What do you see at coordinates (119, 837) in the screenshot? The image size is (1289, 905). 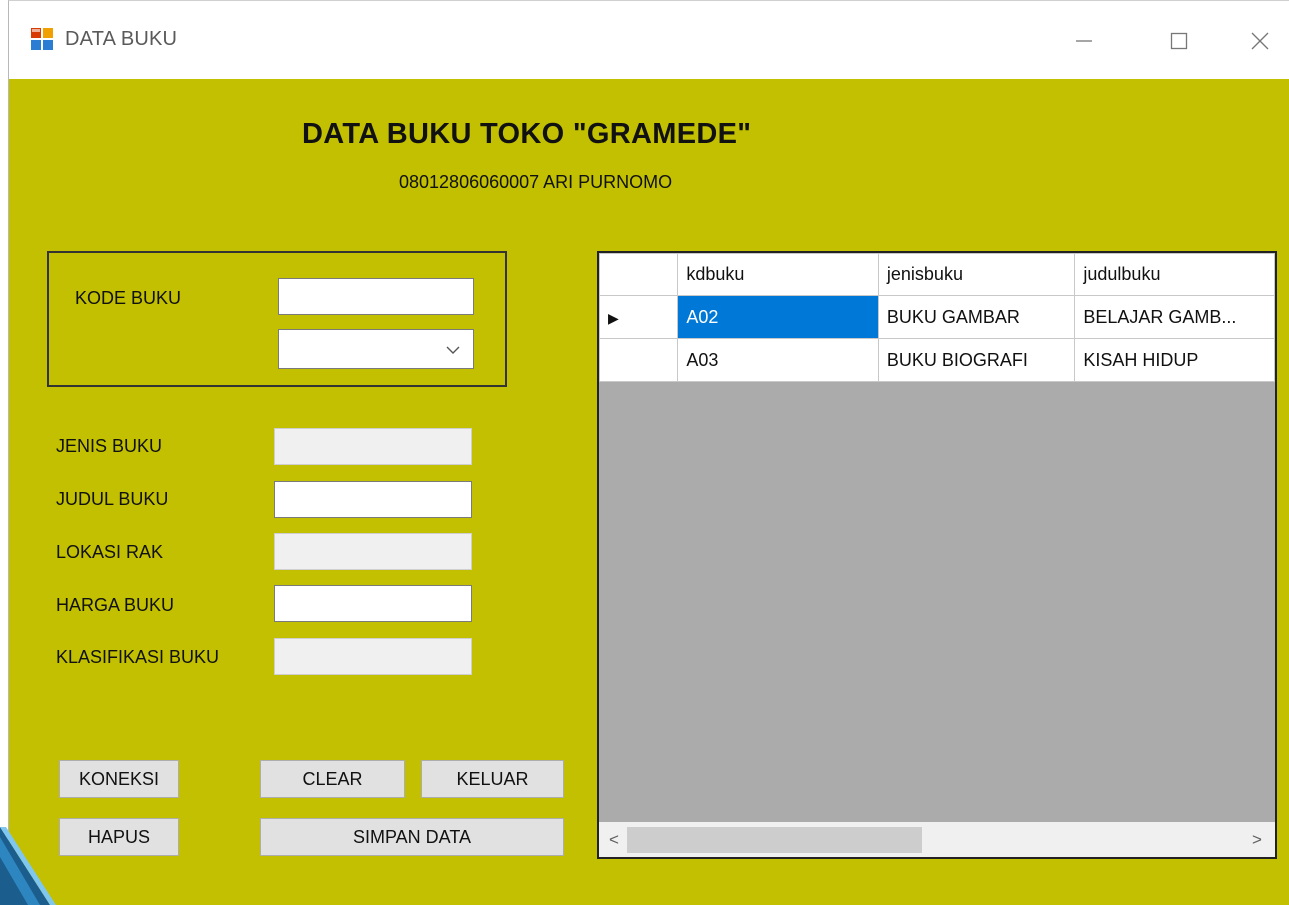 I see `hapus-button: HAPUS` at bounding box center [119, 837].